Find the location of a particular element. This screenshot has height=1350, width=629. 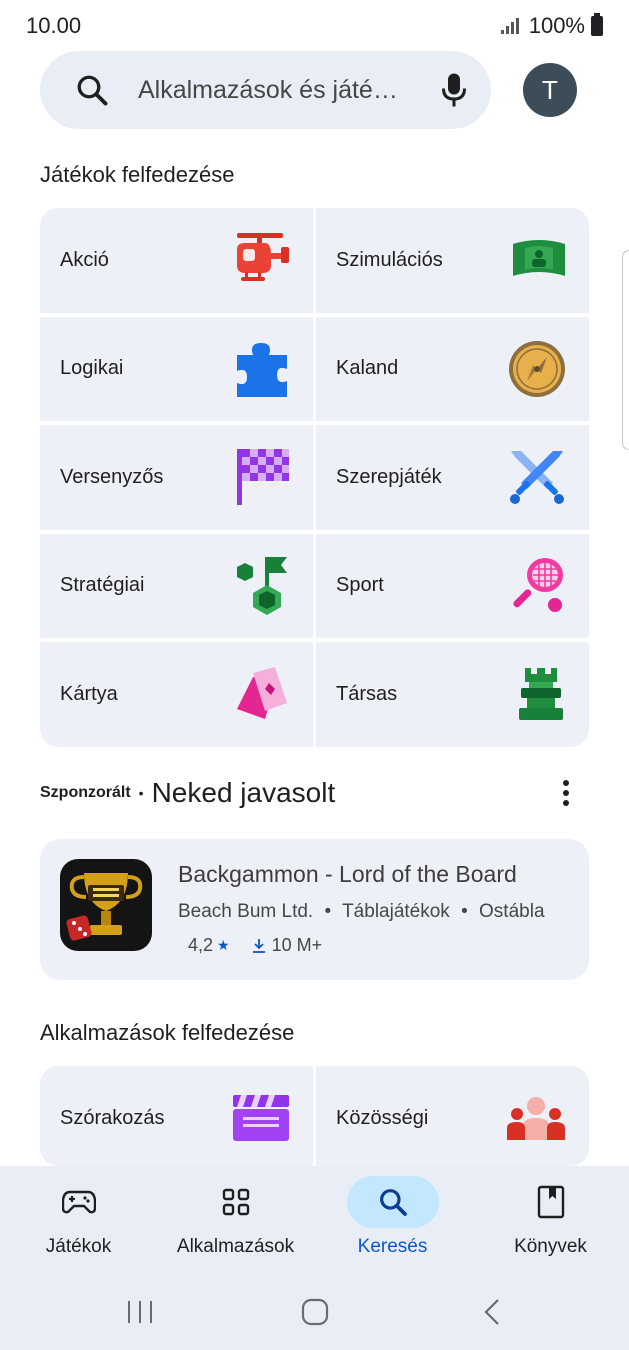

back-button is located at coordinates (492, 1312).